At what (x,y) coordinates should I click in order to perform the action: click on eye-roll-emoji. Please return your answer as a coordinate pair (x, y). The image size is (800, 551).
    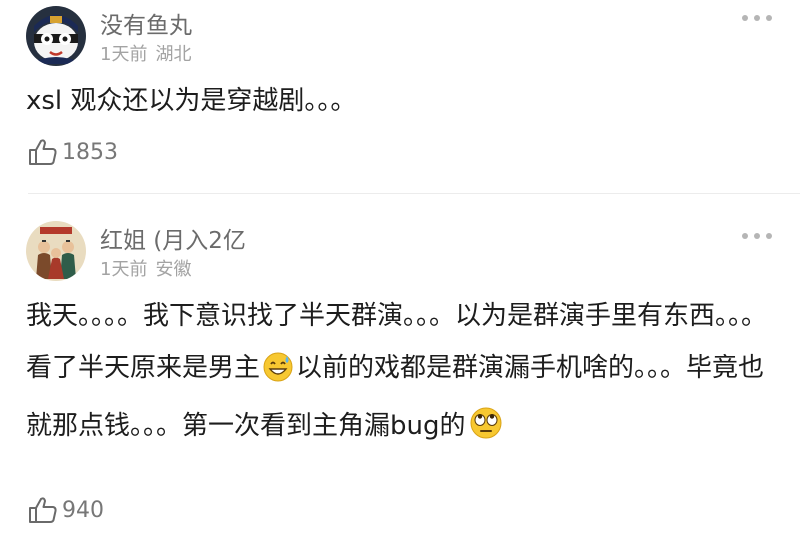
    Looking at the image, I should click on (486, 432).